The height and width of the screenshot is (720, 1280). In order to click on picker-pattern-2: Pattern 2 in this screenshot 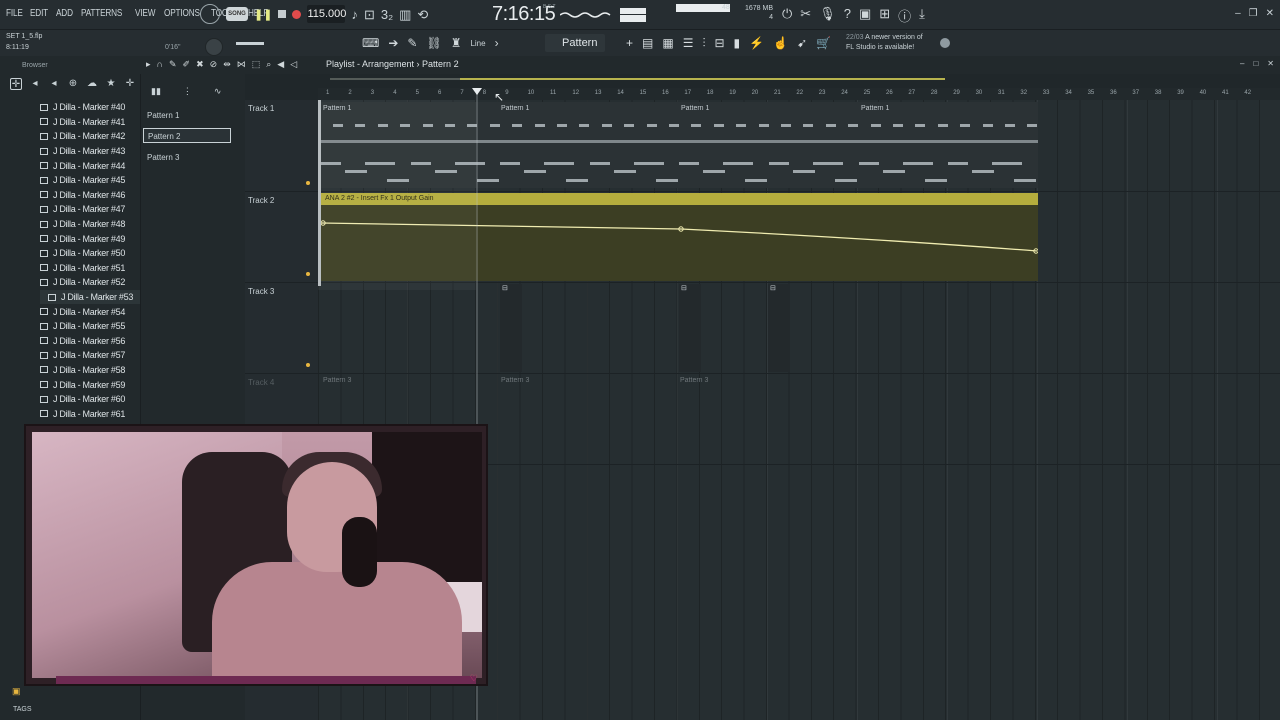, I will do `click(187, 135)`.